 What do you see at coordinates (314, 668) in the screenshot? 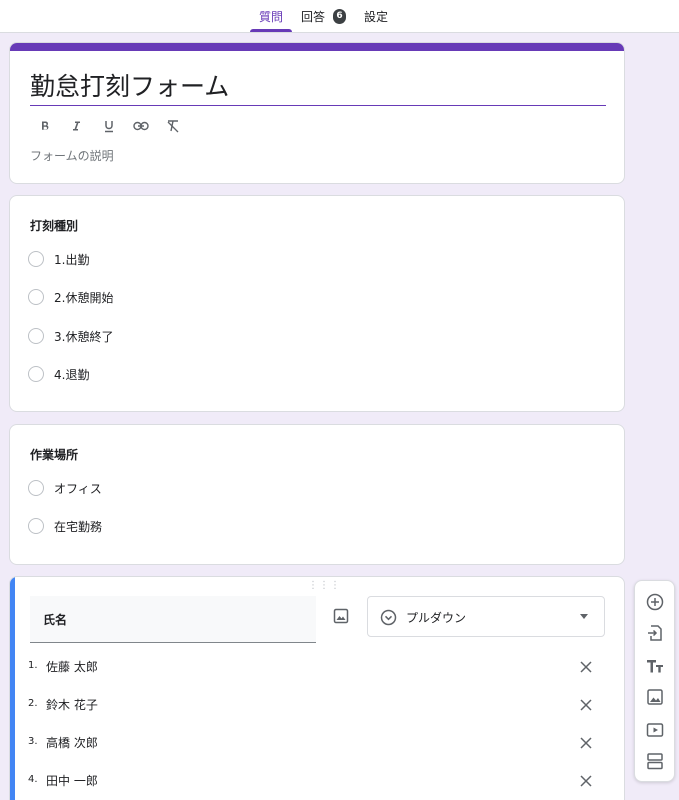
I see `dropdown-option-row: 1. 佐藤 太郎` at bounding box center [314, 668].